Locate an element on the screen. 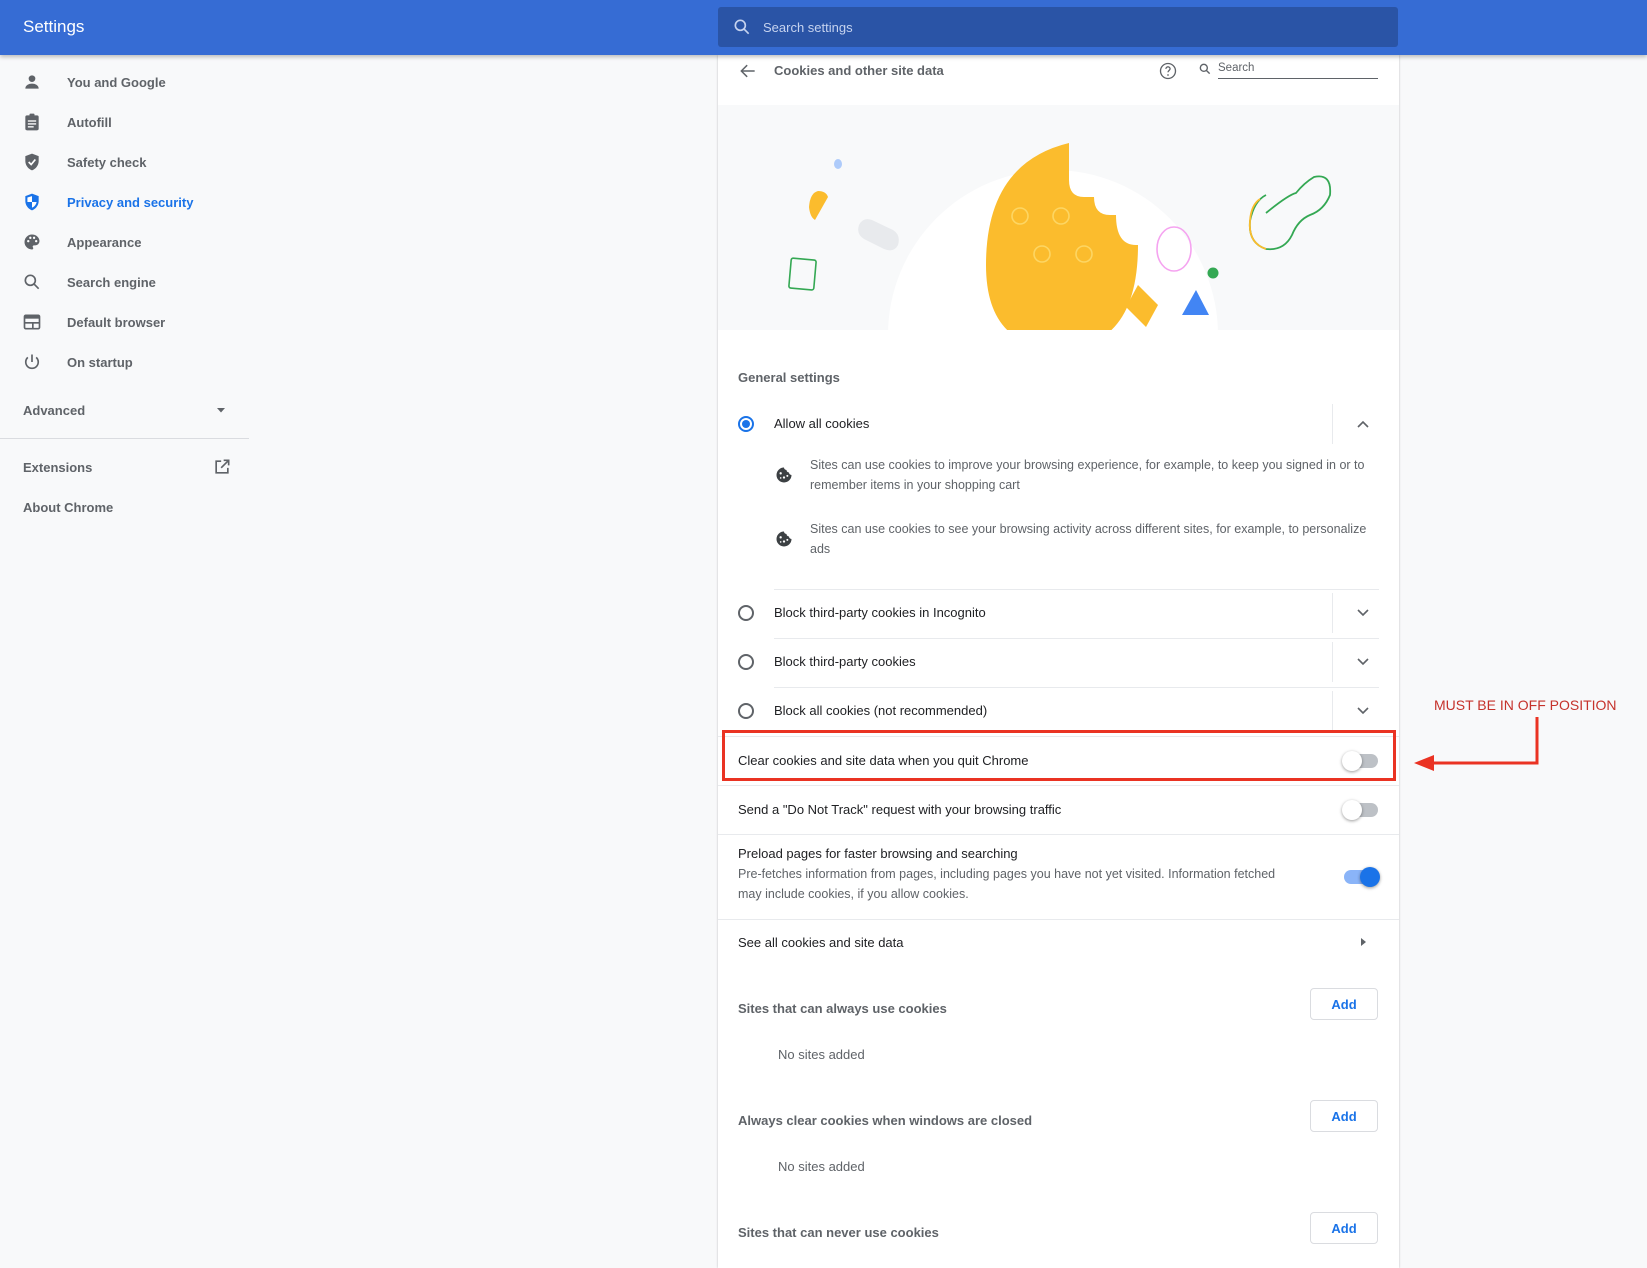  sidebar-item-autofill: Autofill is located at coordinates (125, 122).